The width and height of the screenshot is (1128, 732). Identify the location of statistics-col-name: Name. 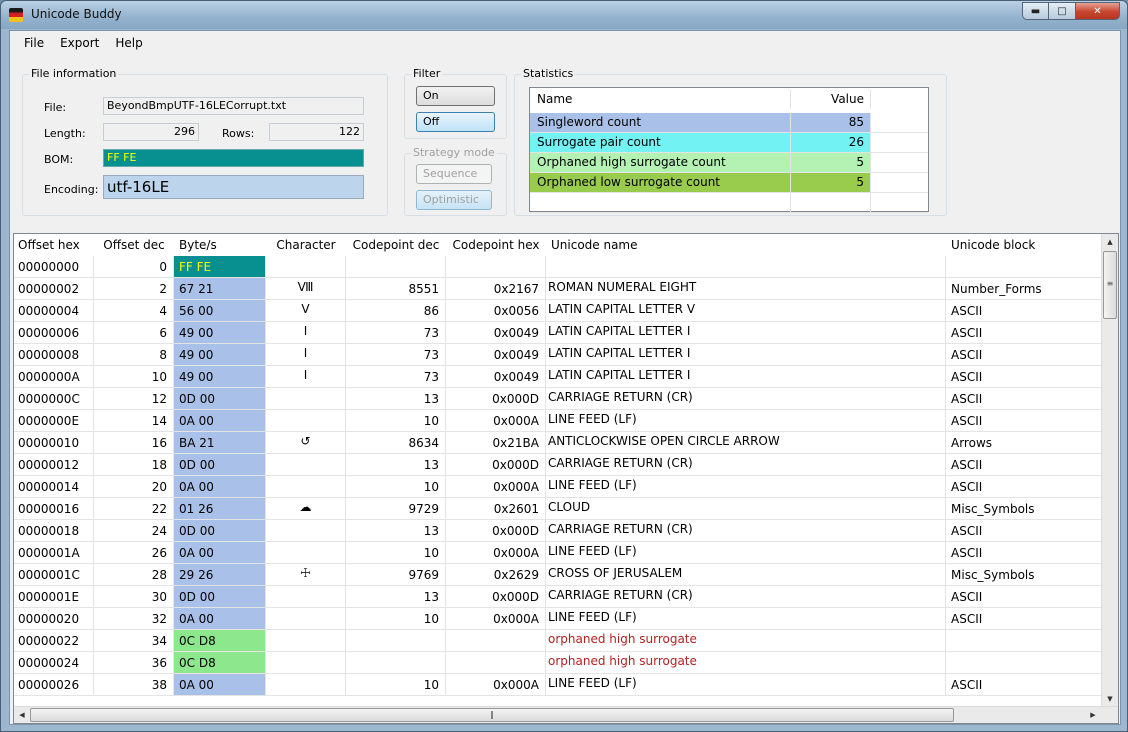
(660, 99).